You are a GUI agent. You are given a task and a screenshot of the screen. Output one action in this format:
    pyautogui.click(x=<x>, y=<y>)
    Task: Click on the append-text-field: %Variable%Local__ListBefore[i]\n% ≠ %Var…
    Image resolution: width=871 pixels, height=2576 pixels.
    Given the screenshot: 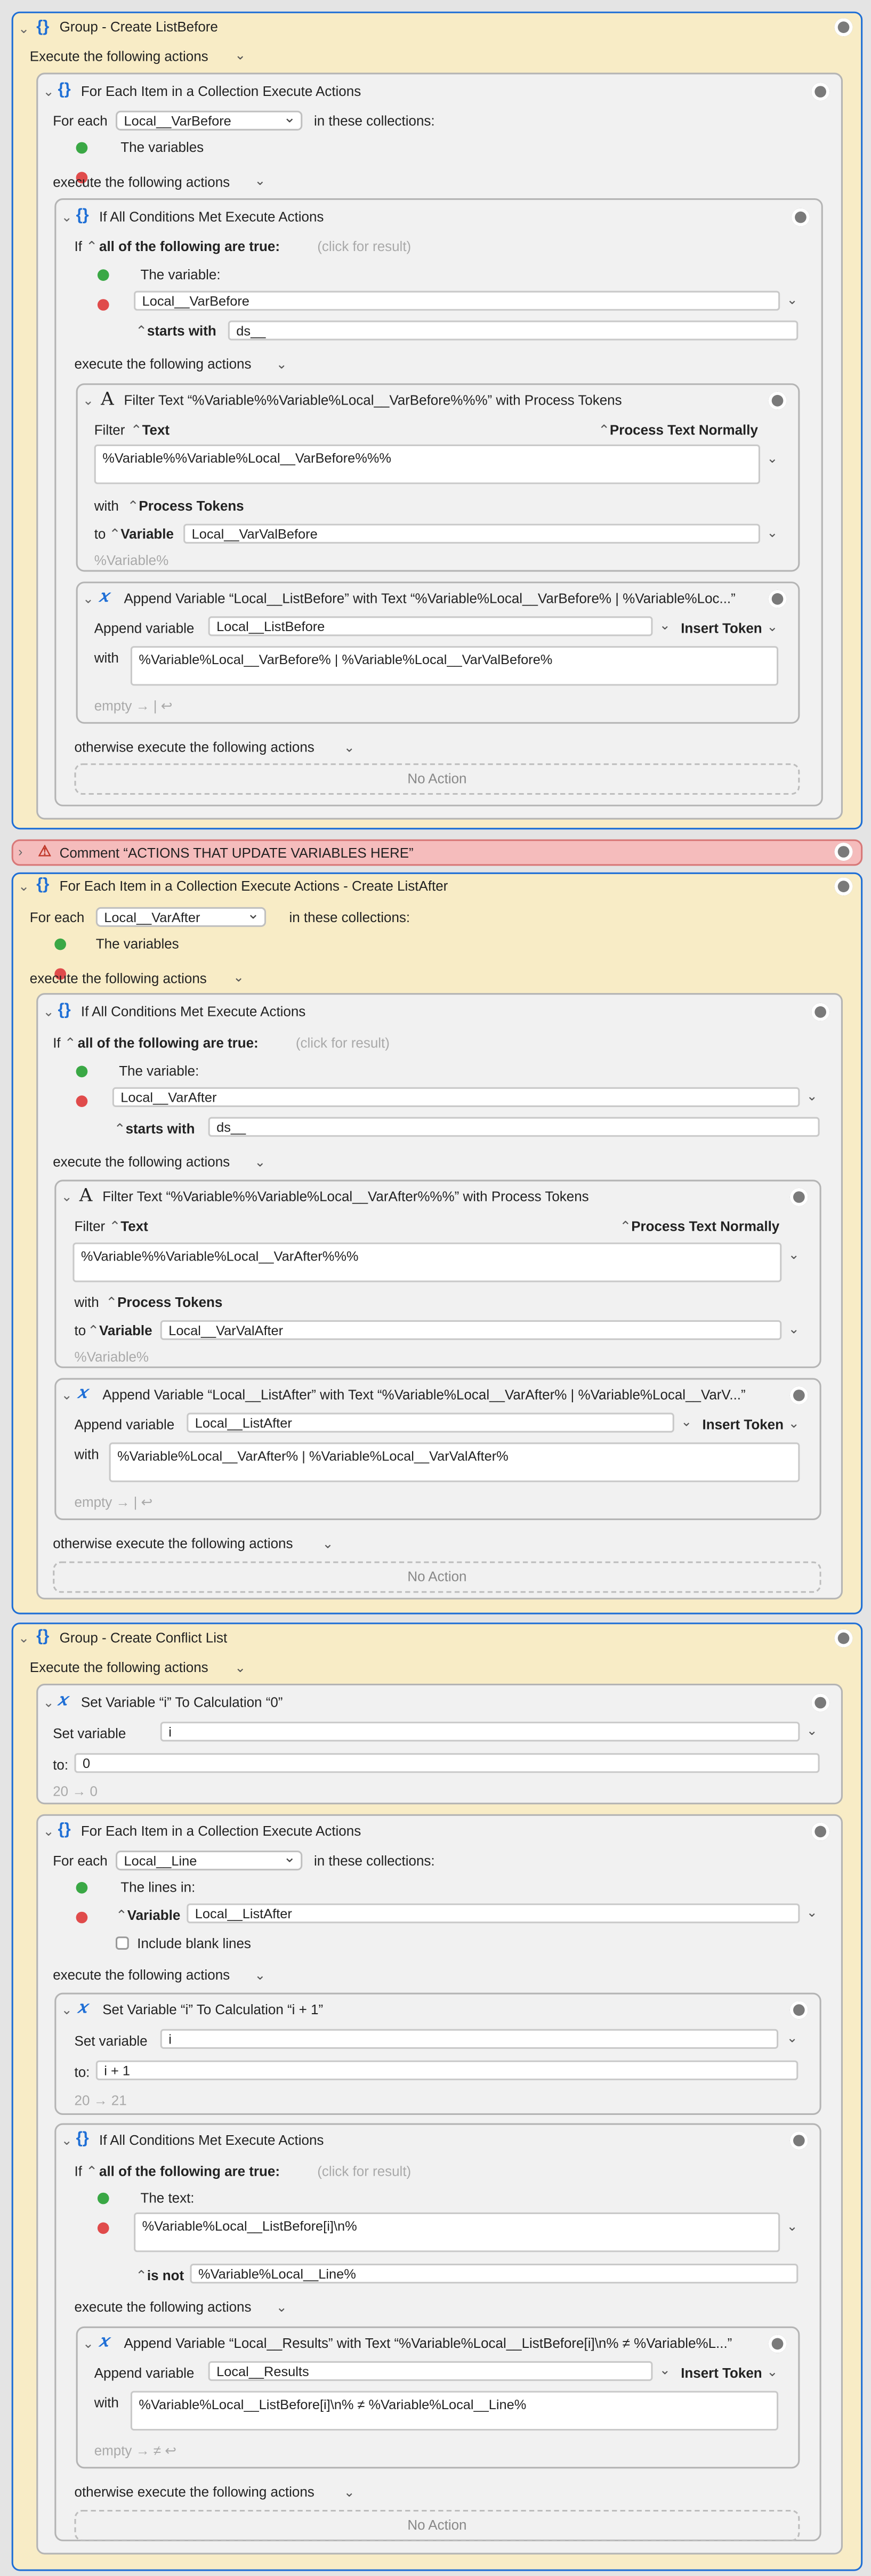 What is the action you would take?
    pyautogui.click(x=454, y=2411)
    